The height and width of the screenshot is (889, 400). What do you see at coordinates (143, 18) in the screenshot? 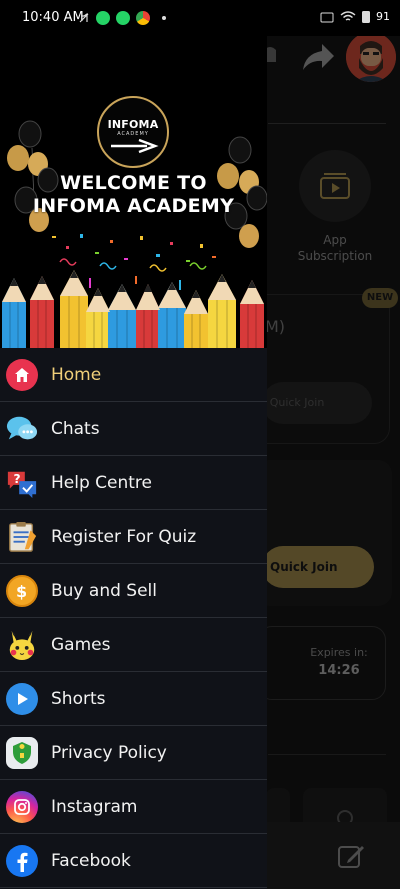
I see `chrome-icon` at bounding box center [143, 18].